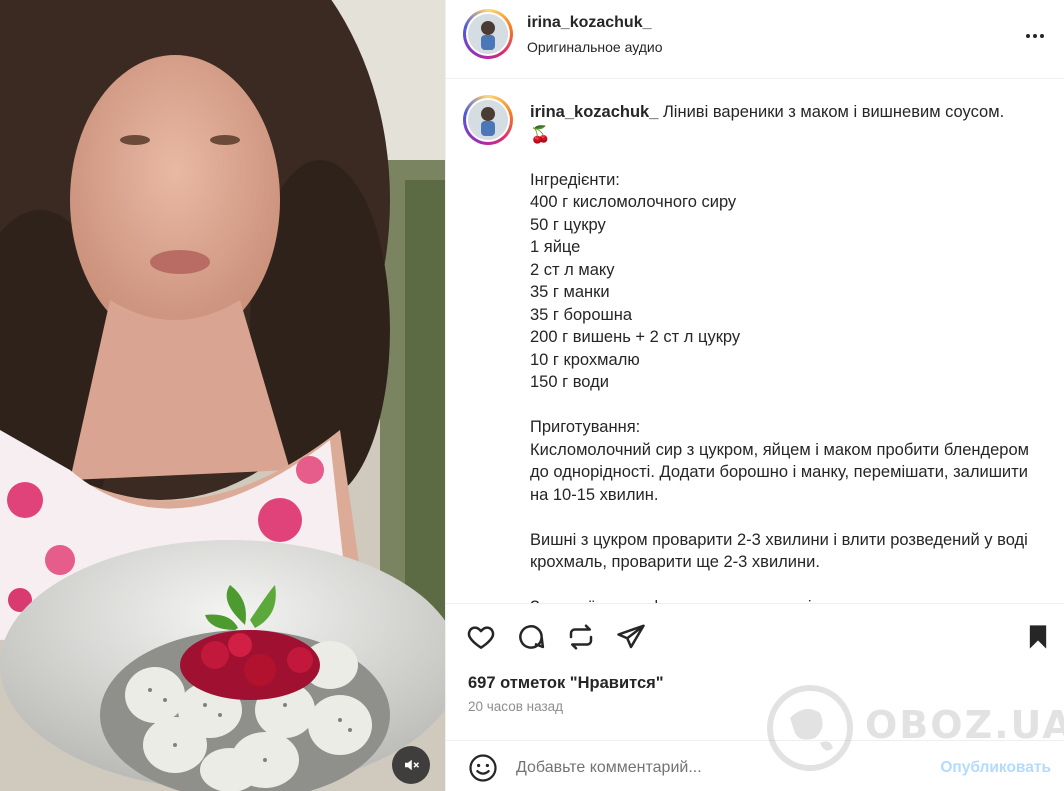 The image size is (1064, 791). I want to click on repost-icon, so click(581, 637).